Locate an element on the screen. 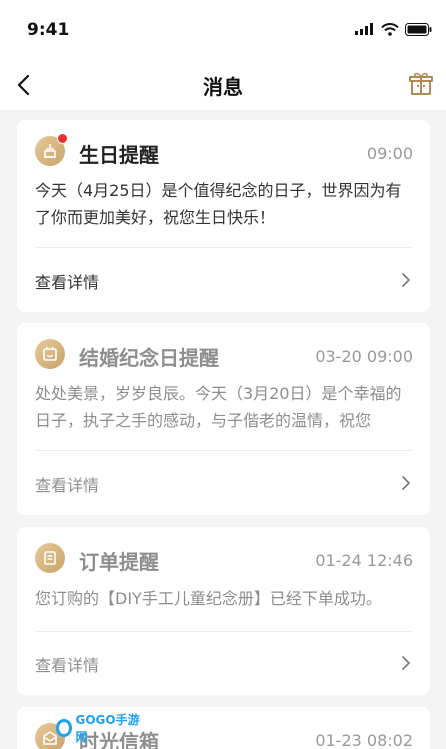 This screenshot has width=446, height=749. watermark-logo-icon is located at coordinates (64, 728).